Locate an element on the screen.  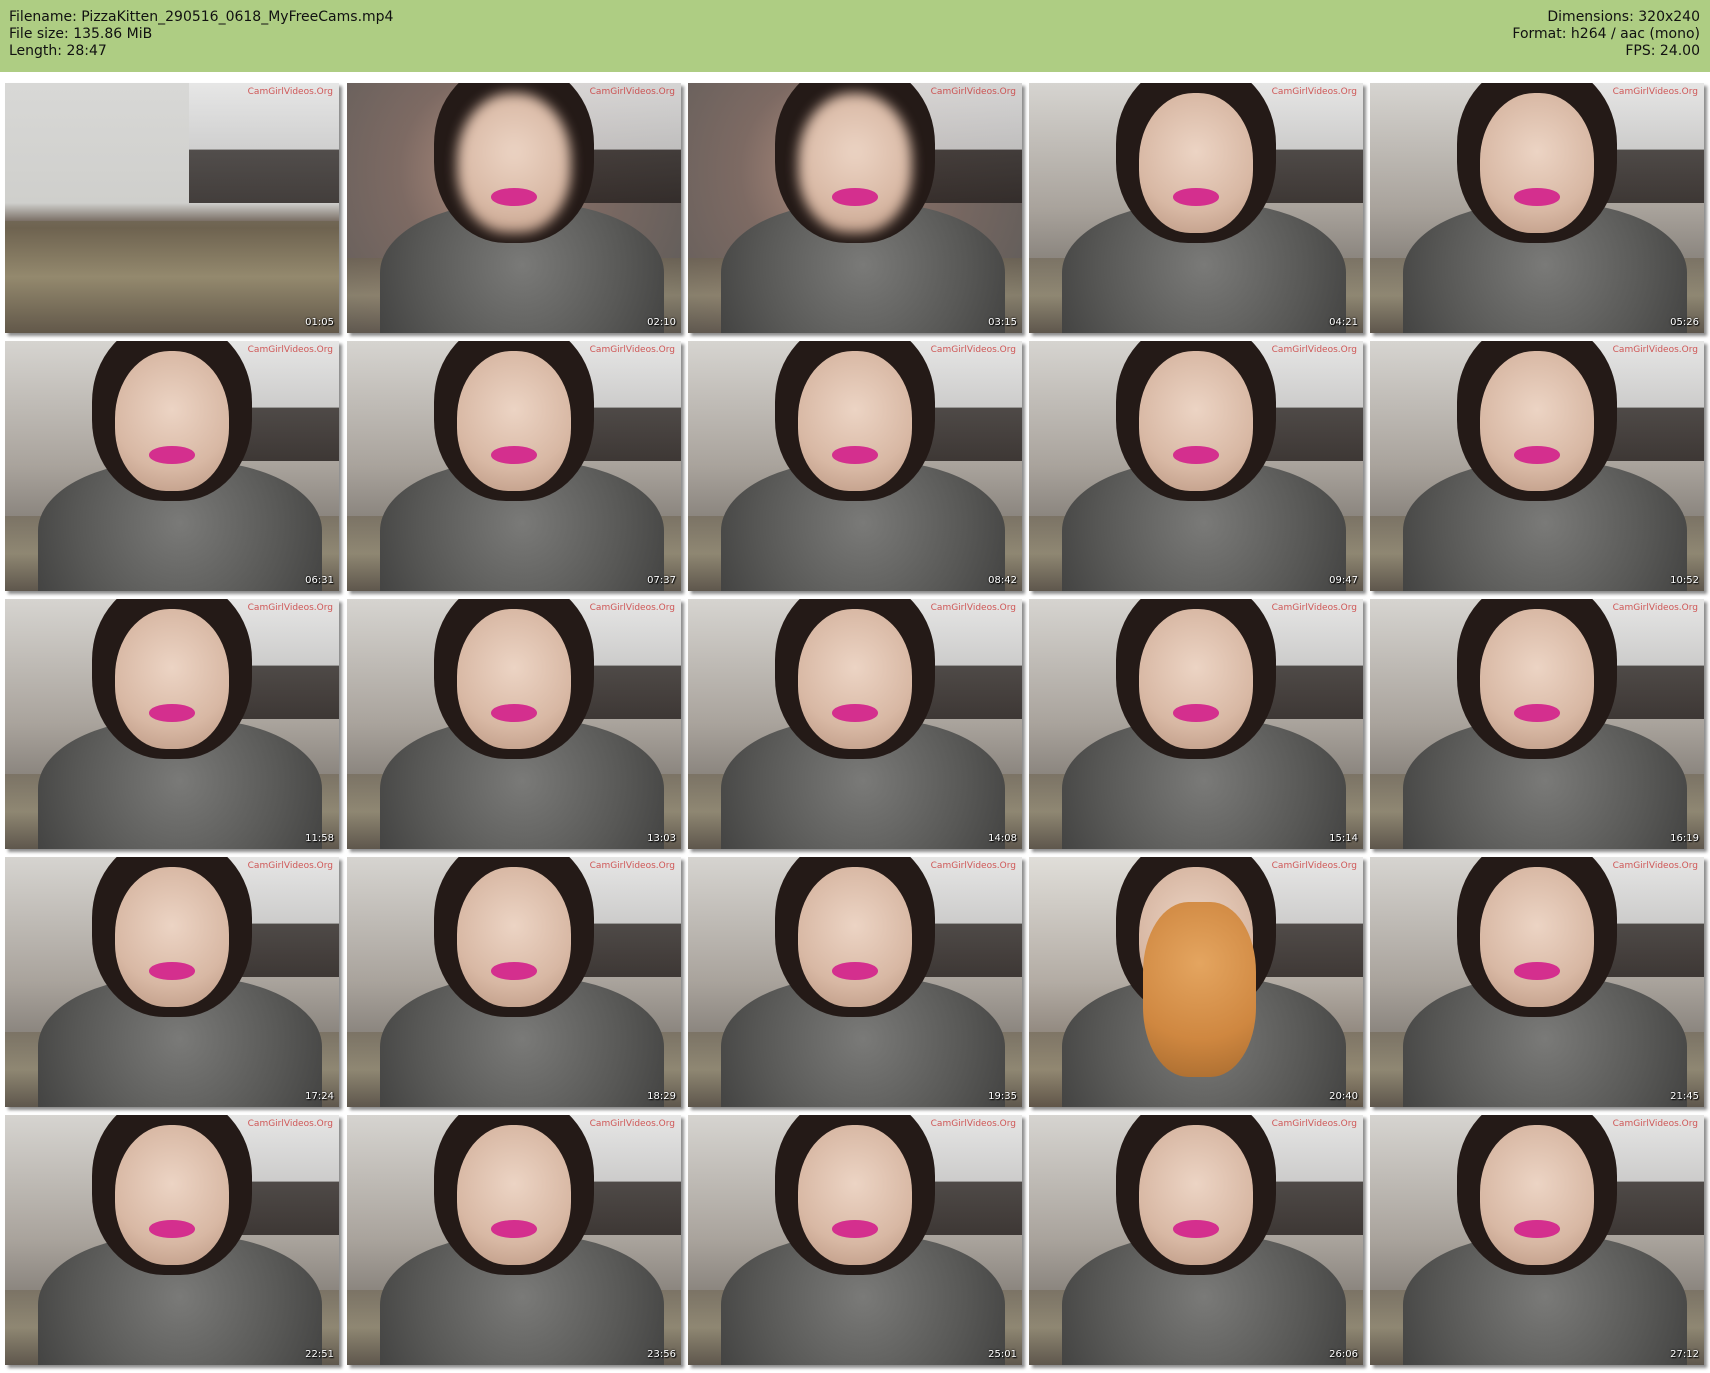
timestamp-label: 26:06 is located at coordinates (1343, 1354).